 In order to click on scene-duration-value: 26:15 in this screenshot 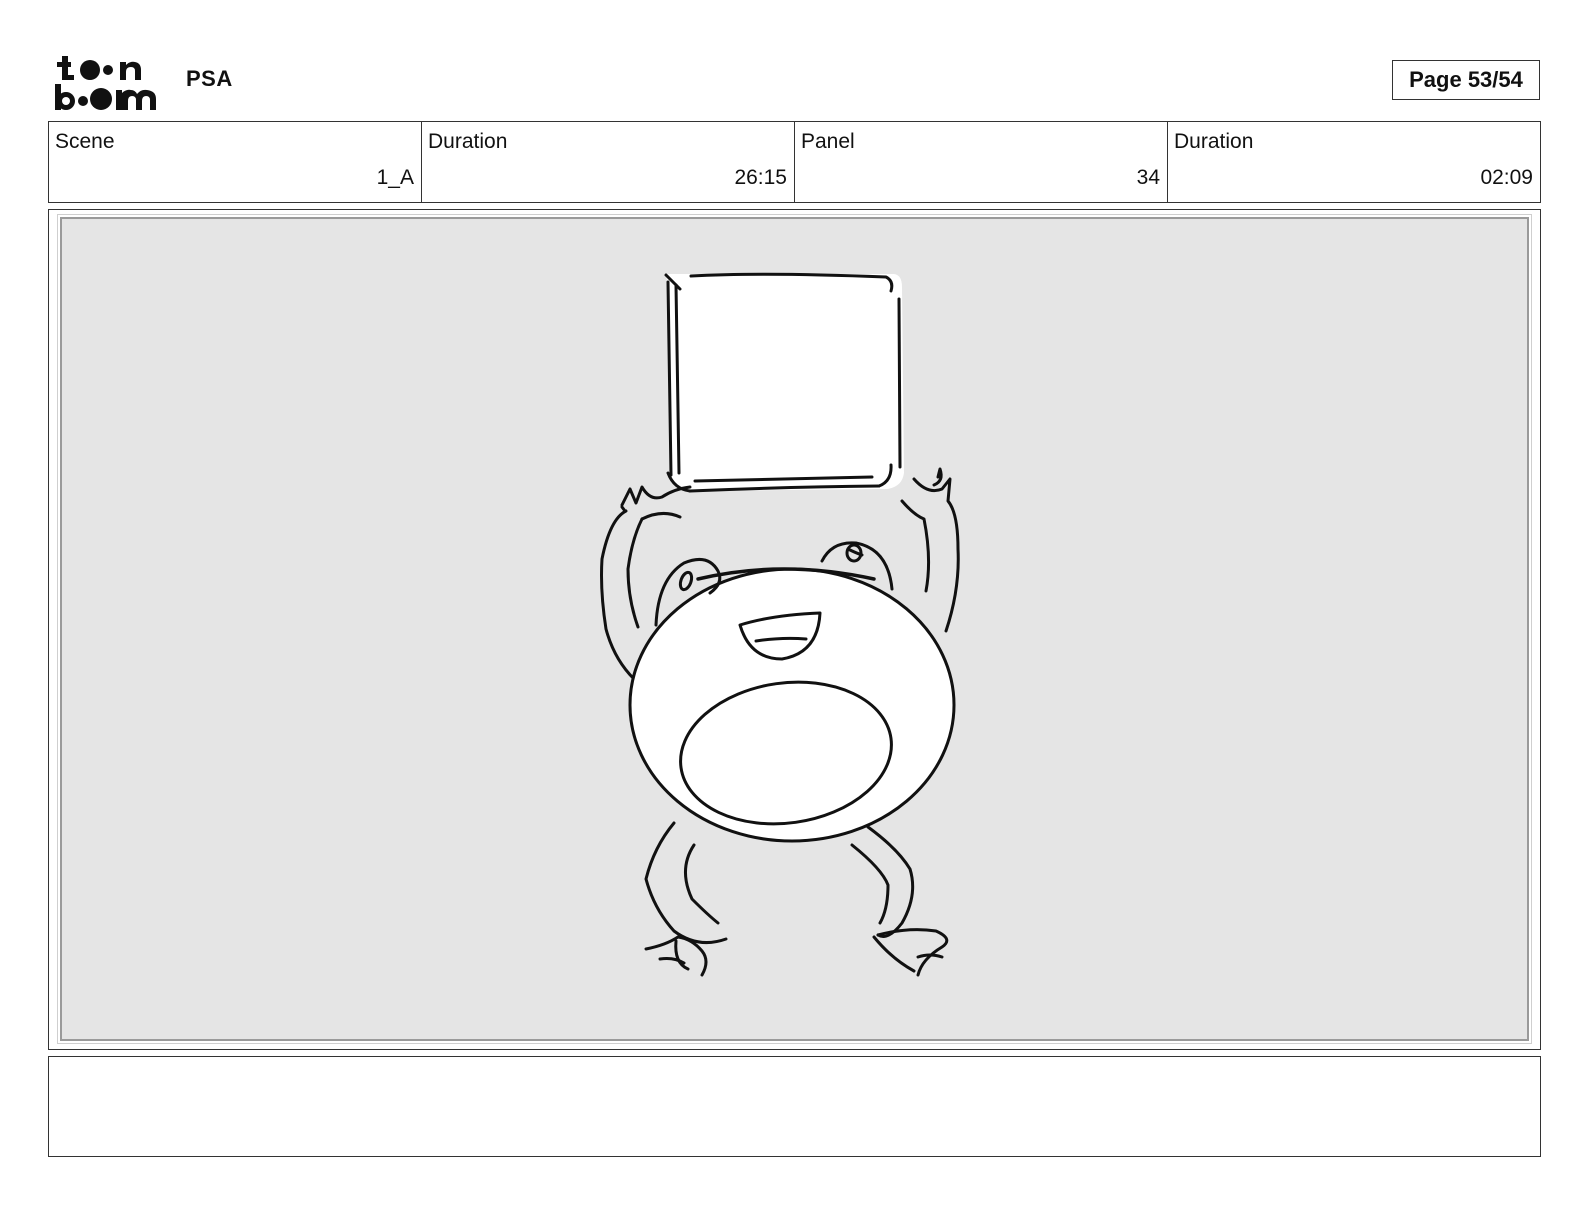, I will do `click(760, 177)`.